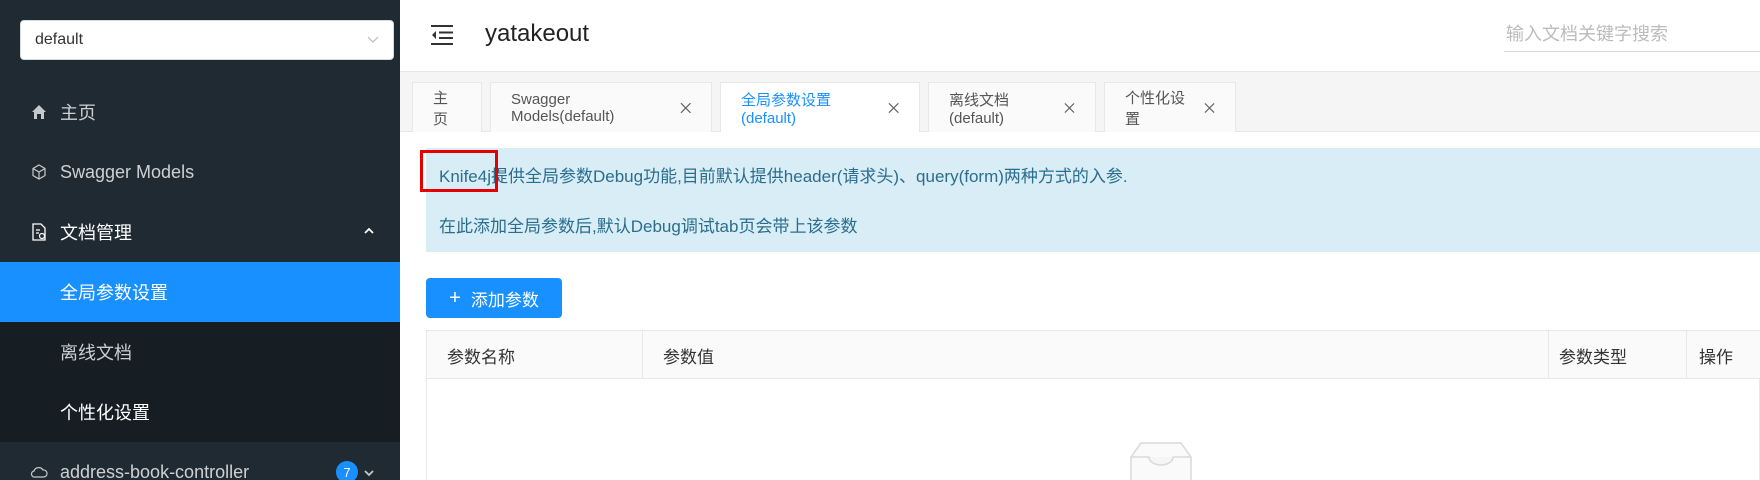  What do you see at coordinates (96, 233) in the screenshot?
I see `sidebar-item-label: 文档管理` at bounding box center [96, 233].